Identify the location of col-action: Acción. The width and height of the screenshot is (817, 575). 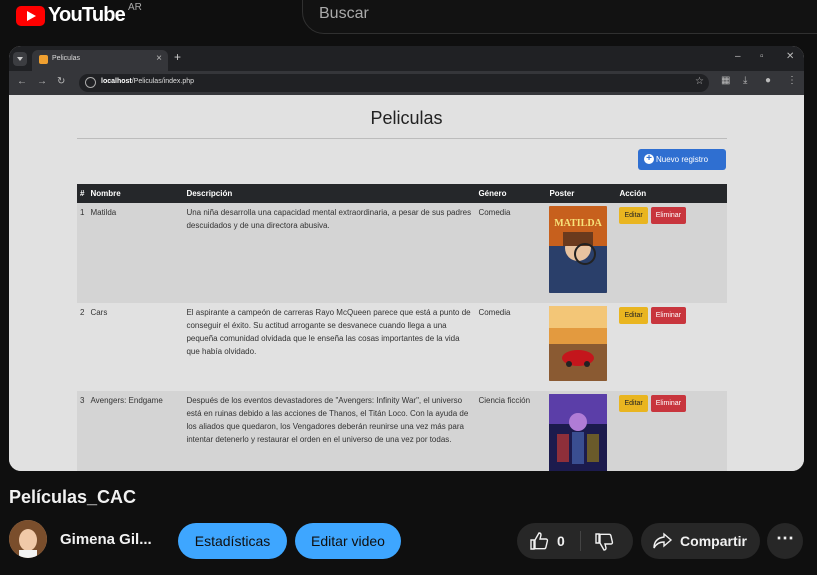
(671, 193).